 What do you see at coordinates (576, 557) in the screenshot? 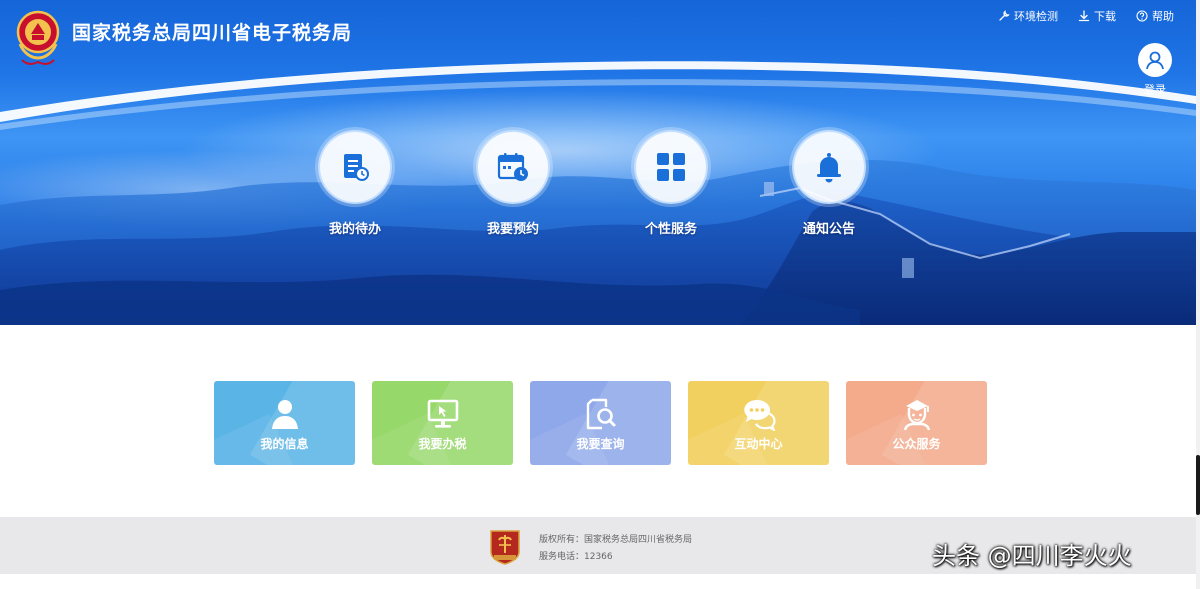
I see `footer-phone: 服务电话：12366` at bounding box center [576, 557].